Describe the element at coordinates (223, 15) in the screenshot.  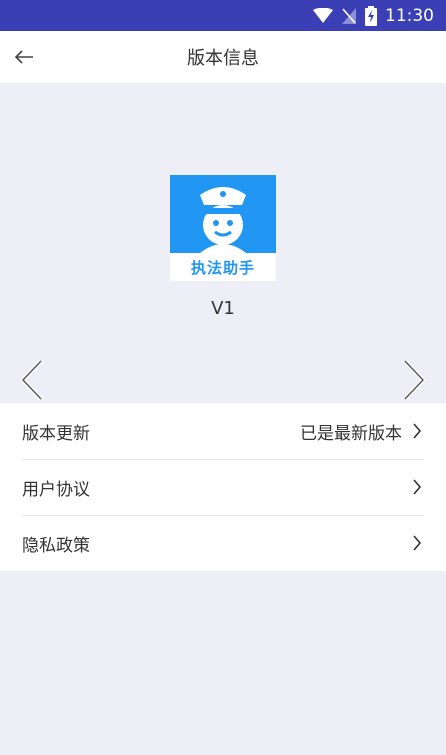
I see `status-bar: 11:30` at that location.